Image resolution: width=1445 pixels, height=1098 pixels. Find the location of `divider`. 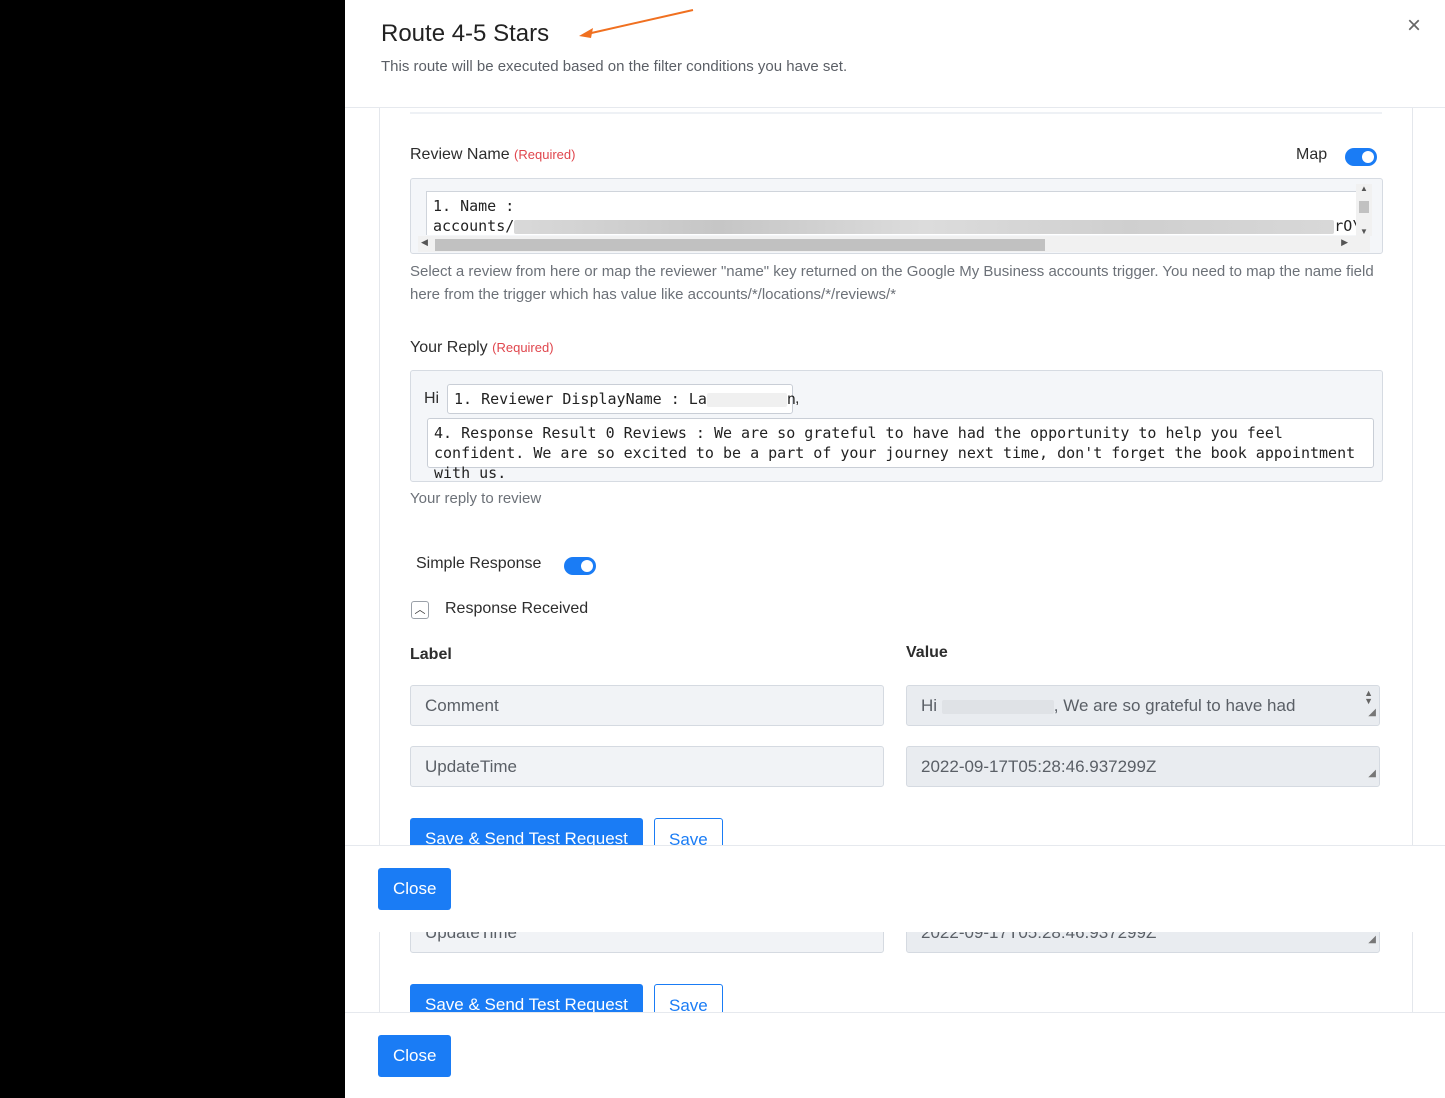

divider is located at coordinates (896, 113).